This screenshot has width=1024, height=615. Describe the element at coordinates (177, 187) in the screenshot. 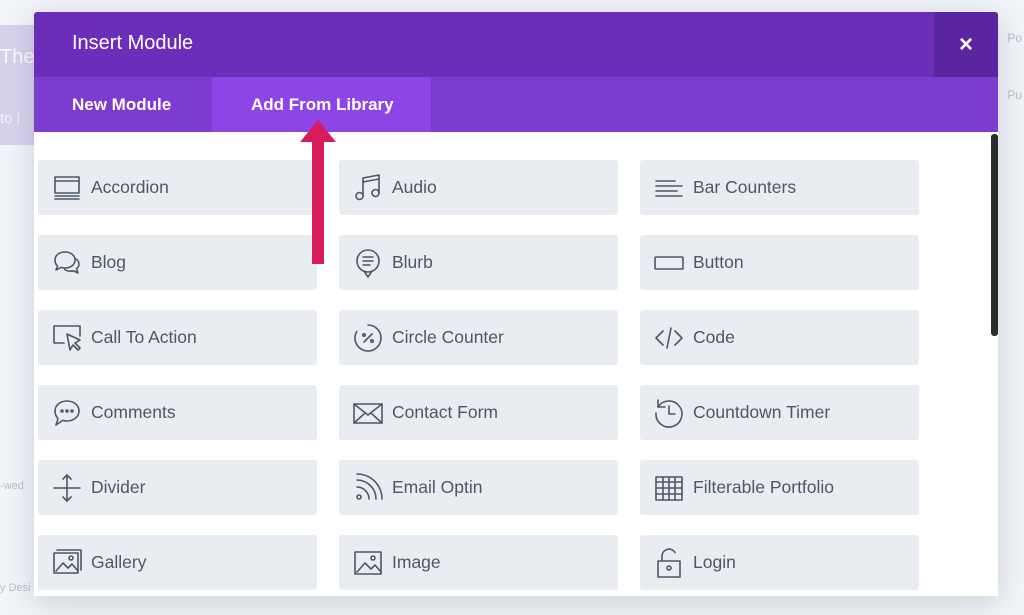

I see `module-accordion: Accordion` at that location.